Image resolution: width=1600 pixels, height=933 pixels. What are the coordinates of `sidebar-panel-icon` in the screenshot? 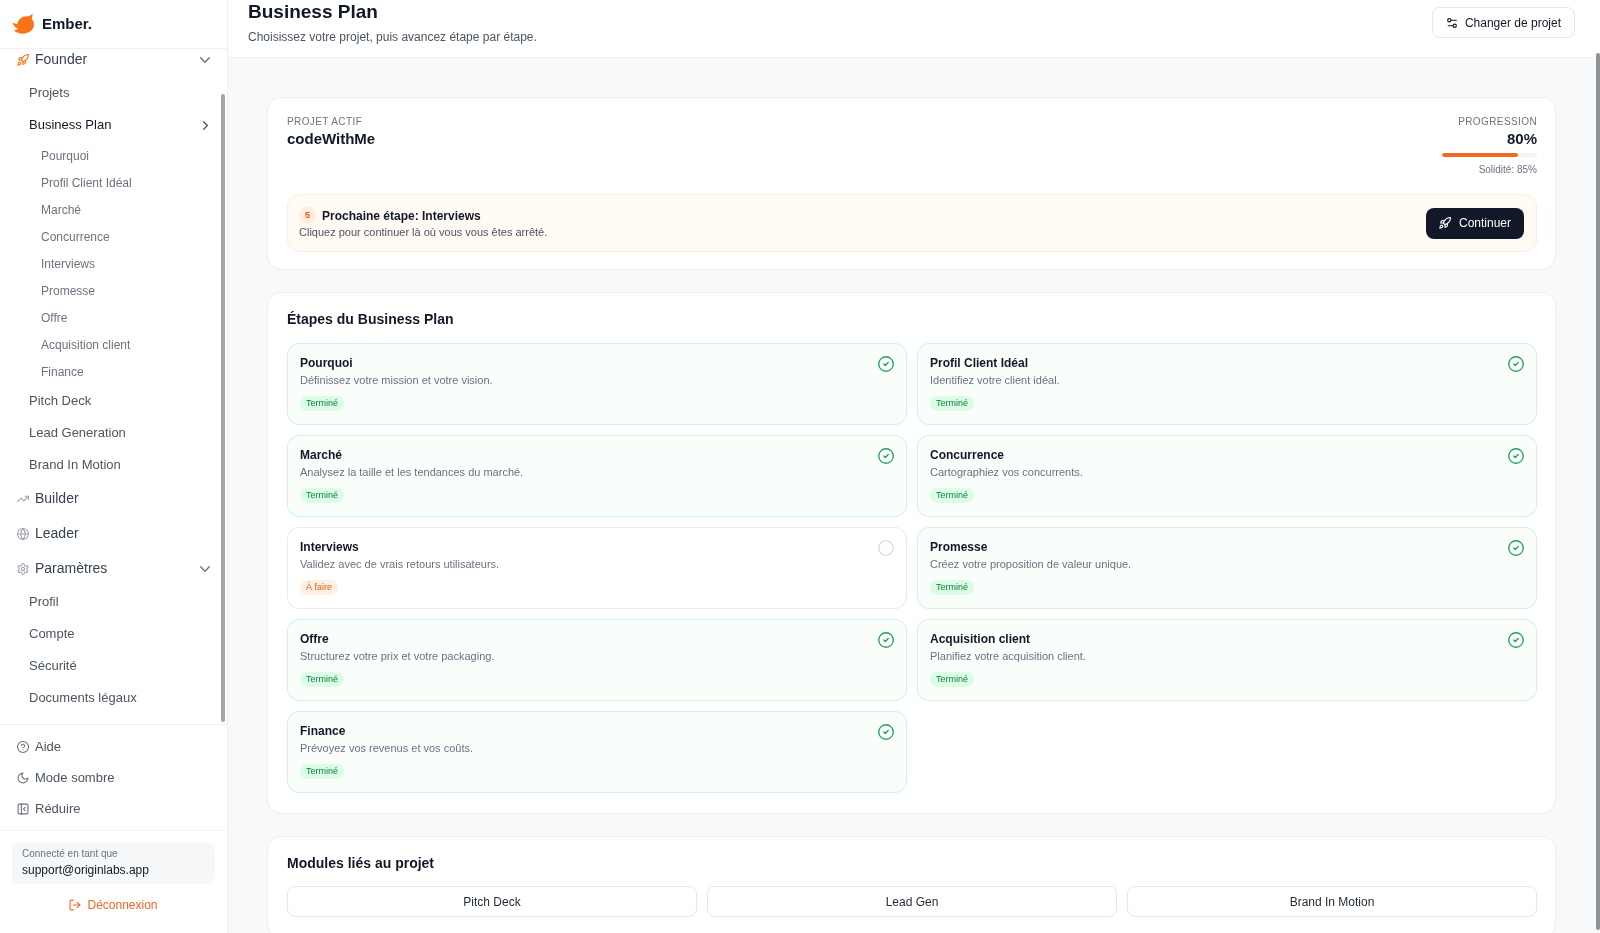 It's located at (23, 808).